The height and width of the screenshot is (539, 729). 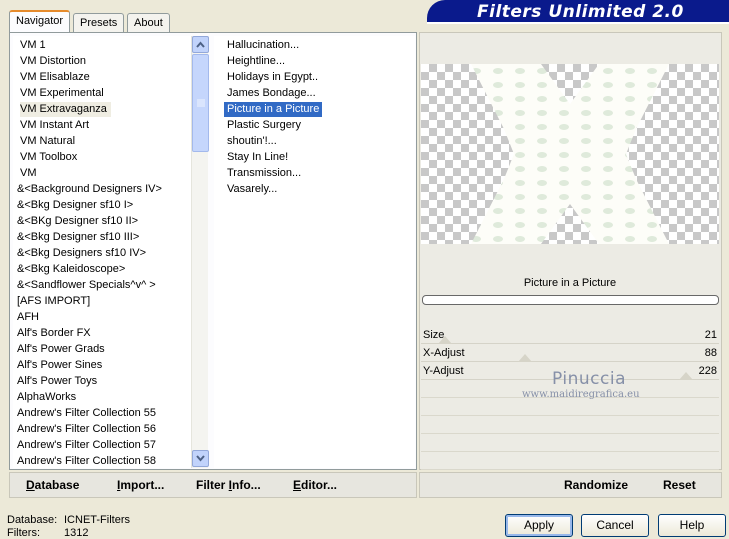 I want to click on scroll-up-button, so click(x=200, y=44).